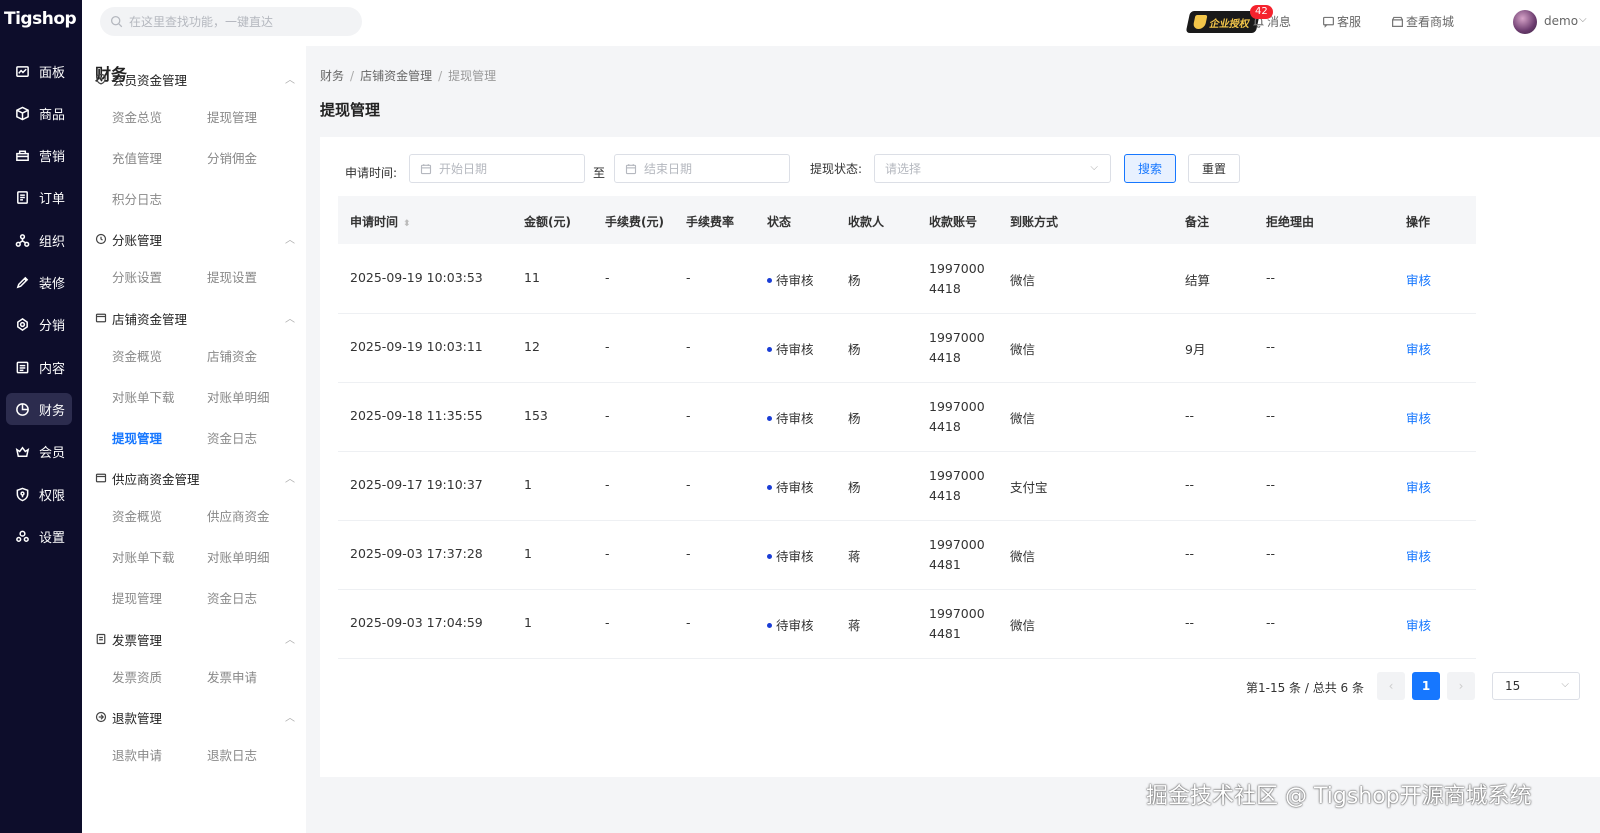 The image size is (1600, 833). What do you see at coordinates (137, 676) in the screenshot?
I see `subnav-item: 发票资质` at bounding box center [137, 676].